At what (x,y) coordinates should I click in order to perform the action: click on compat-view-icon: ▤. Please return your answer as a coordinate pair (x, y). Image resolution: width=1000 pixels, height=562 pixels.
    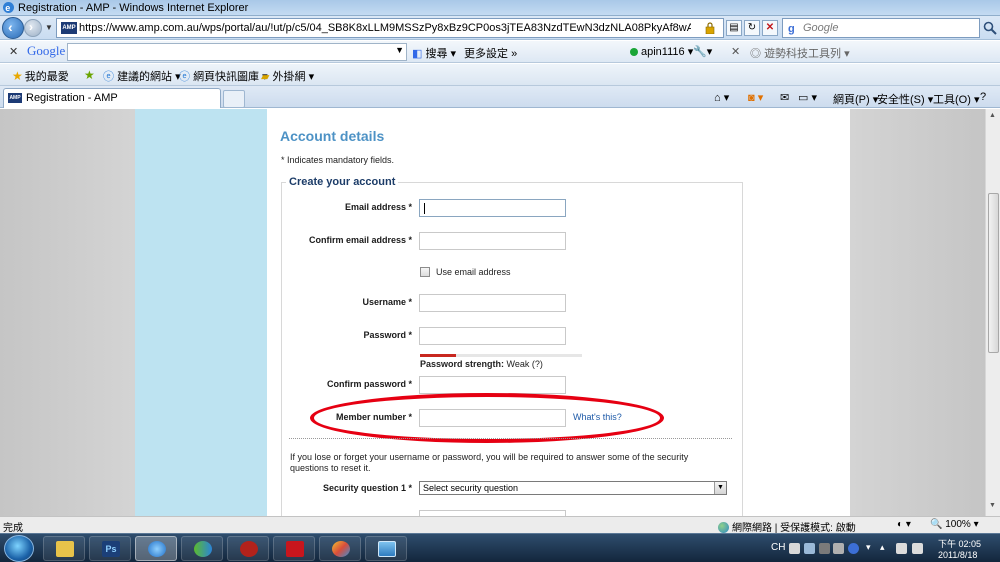
    Looking at the image, I should click on (734, 28).